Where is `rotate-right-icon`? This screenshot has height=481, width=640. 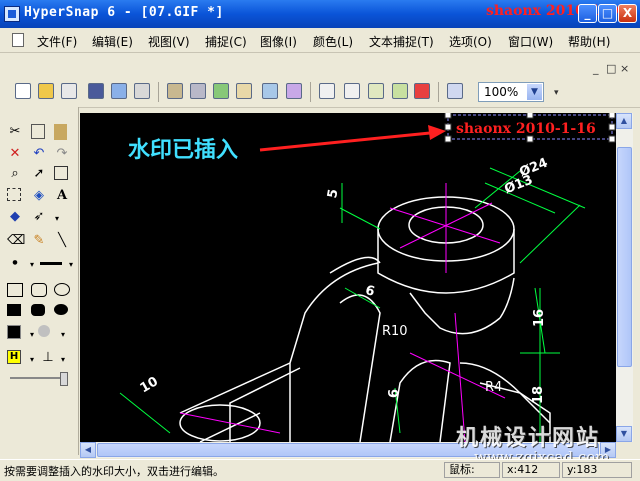
rotate-right-icon is located at coordinates (352, 91).